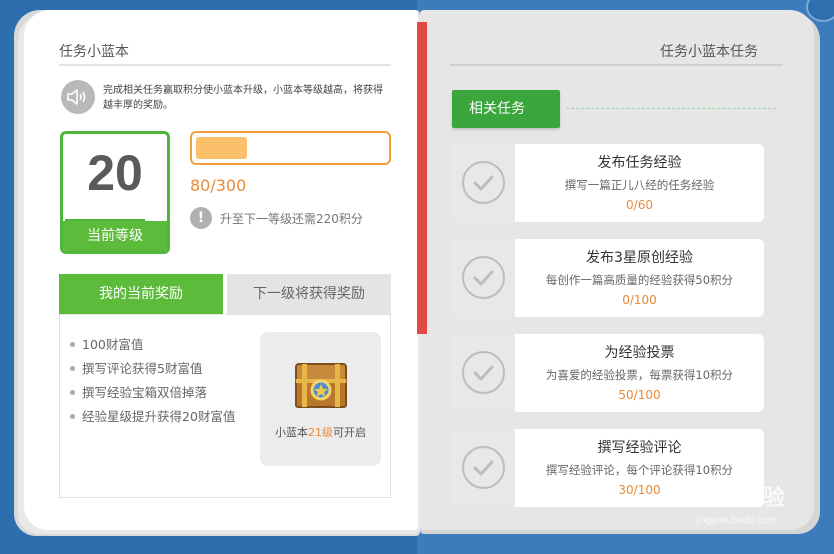 The image size is (834, 554). What do you see at coordinates (639, 300) in the screenshot?
I see `task-progress: 0/100` at bounding box center [639, 300].